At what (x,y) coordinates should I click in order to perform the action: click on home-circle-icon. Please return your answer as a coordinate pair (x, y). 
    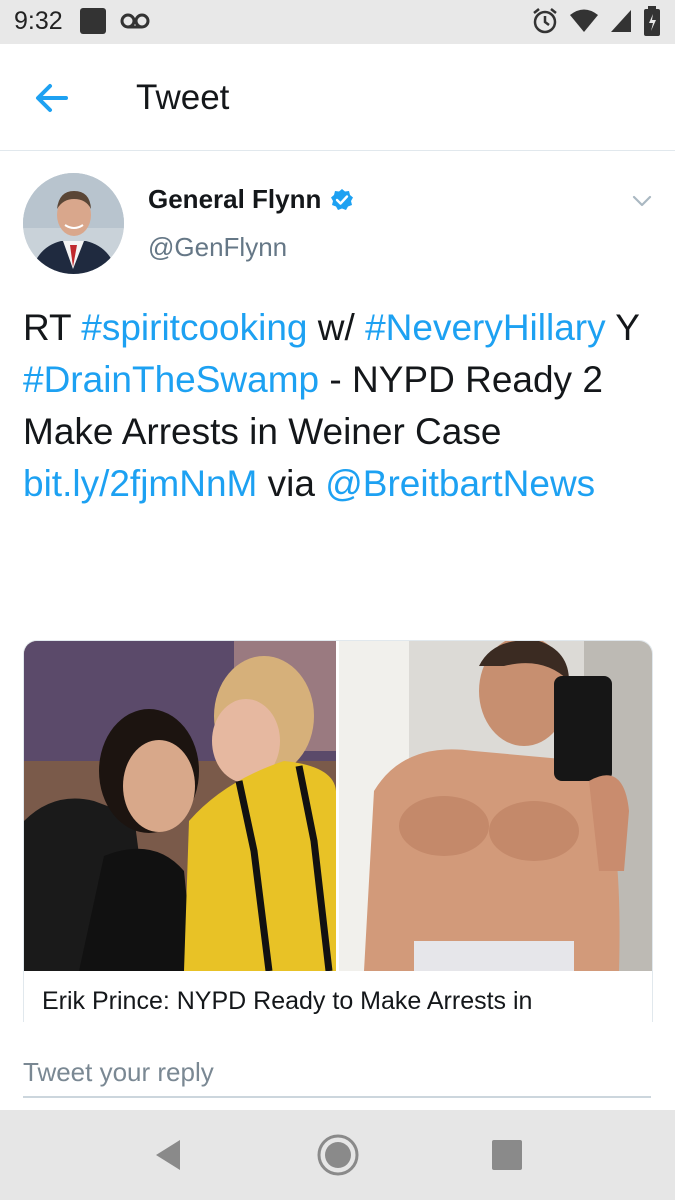
    Looking at the image, I should click on (338, 1155).